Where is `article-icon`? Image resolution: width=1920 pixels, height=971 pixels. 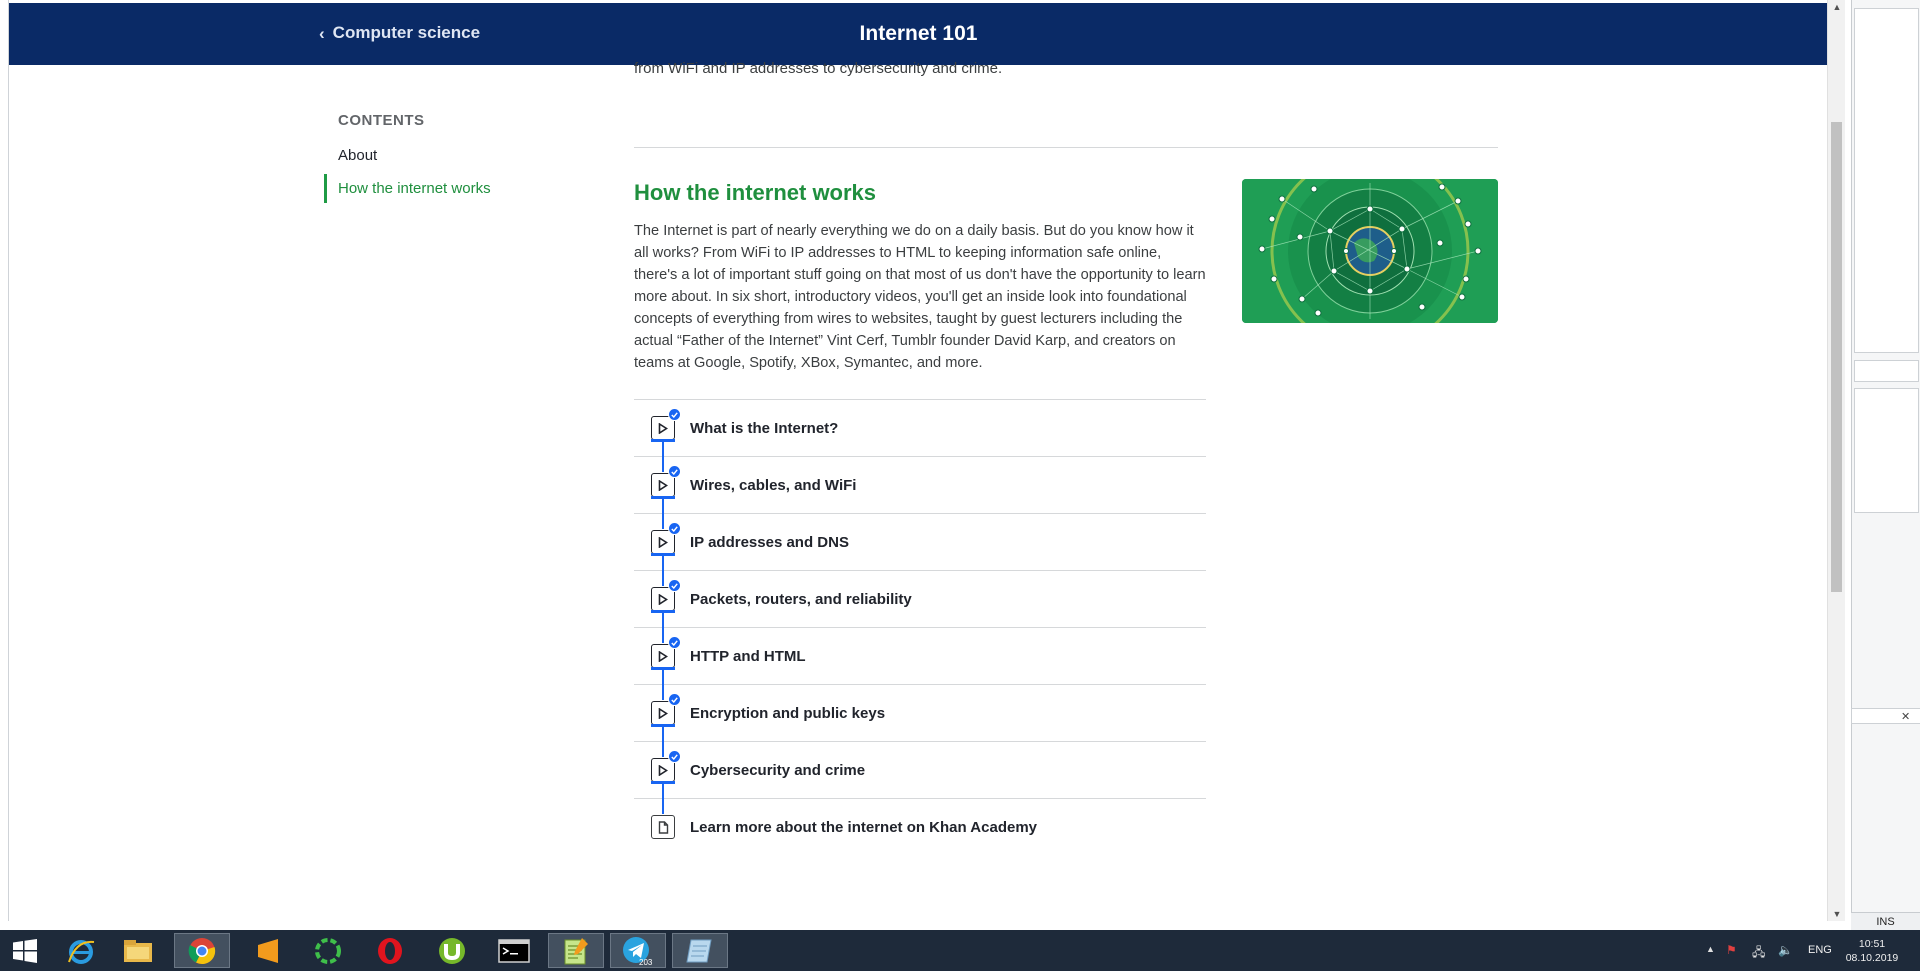
article-icon is located at coordinates (663, 827).